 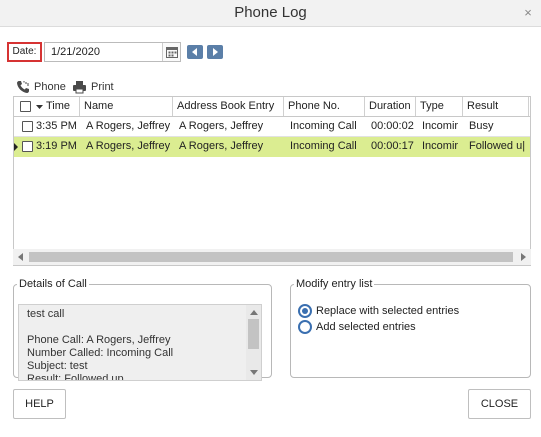 I want to click on phone-label: Phone, so click(x=50, y=87).